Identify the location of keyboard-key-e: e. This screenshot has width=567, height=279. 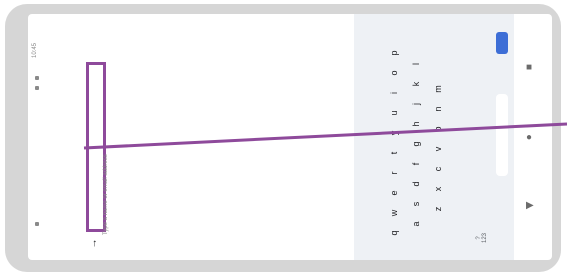
(394, 193).